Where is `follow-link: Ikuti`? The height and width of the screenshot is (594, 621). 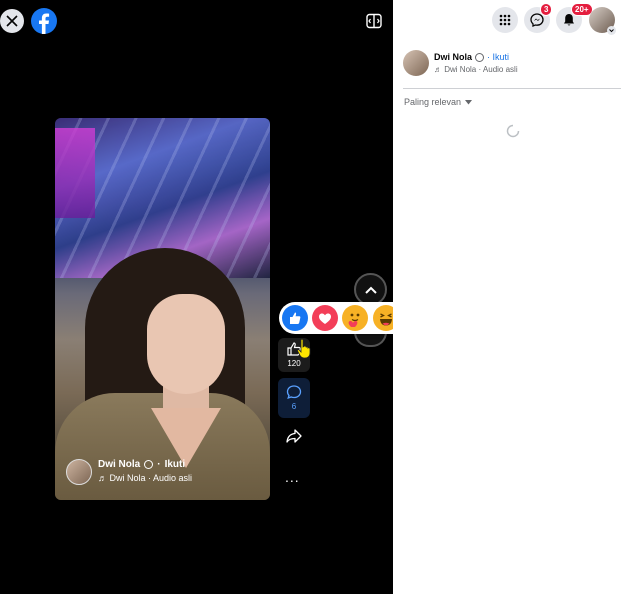
follow-link: Ikuti is located at coordinates (175, 464).